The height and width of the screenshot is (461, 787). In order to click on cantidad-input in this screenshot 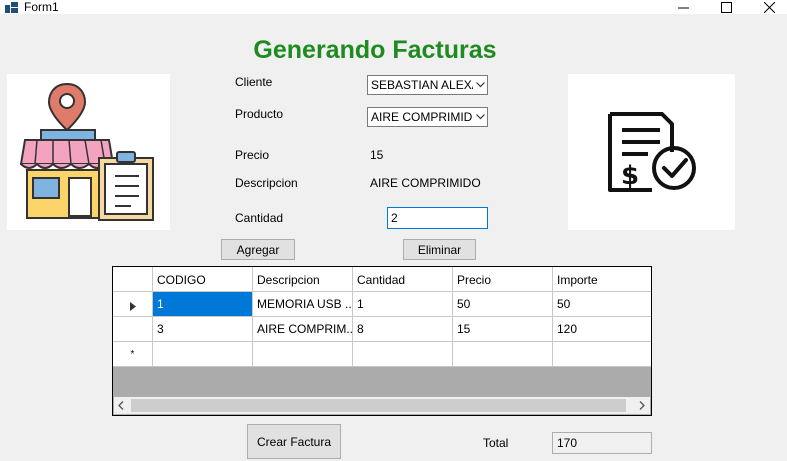, I will do `click(437, 218)`.